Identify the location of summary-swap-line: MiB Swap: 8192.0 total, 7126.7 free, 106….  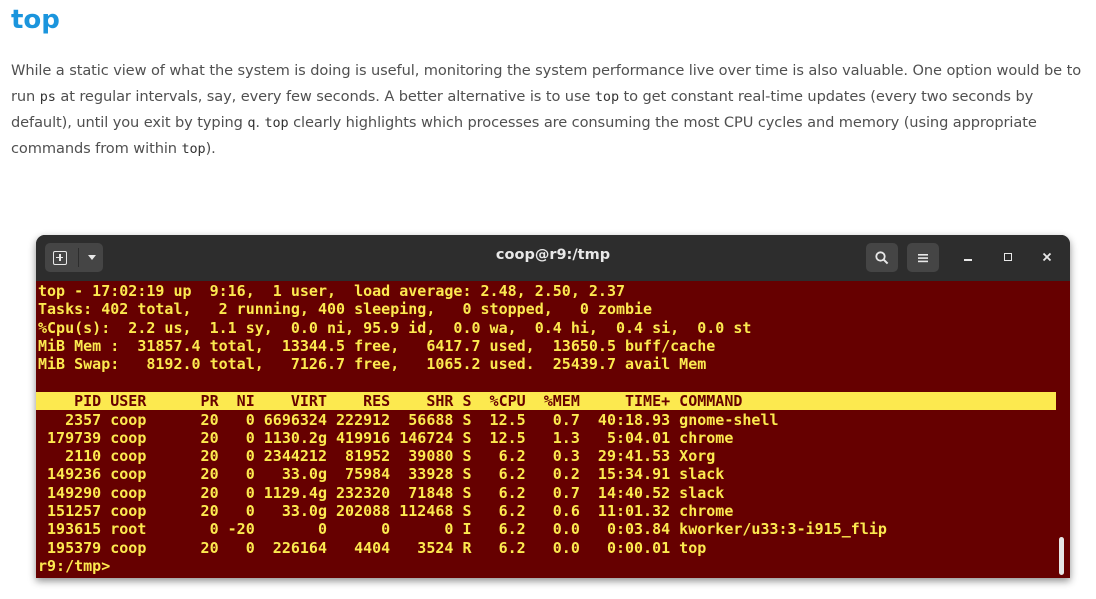
(372, 364).